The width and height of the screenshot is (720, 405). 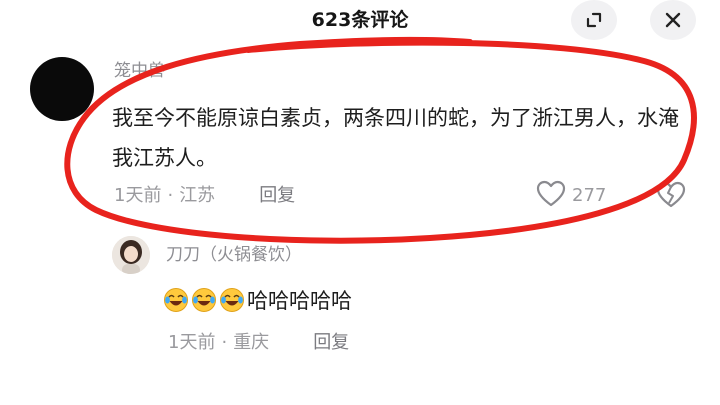 What do you see at coordinates (234, 255) in the screenshot?
I see `replier-username: 刀刀（火锅餐饮）` at bounding box center [234, 255].